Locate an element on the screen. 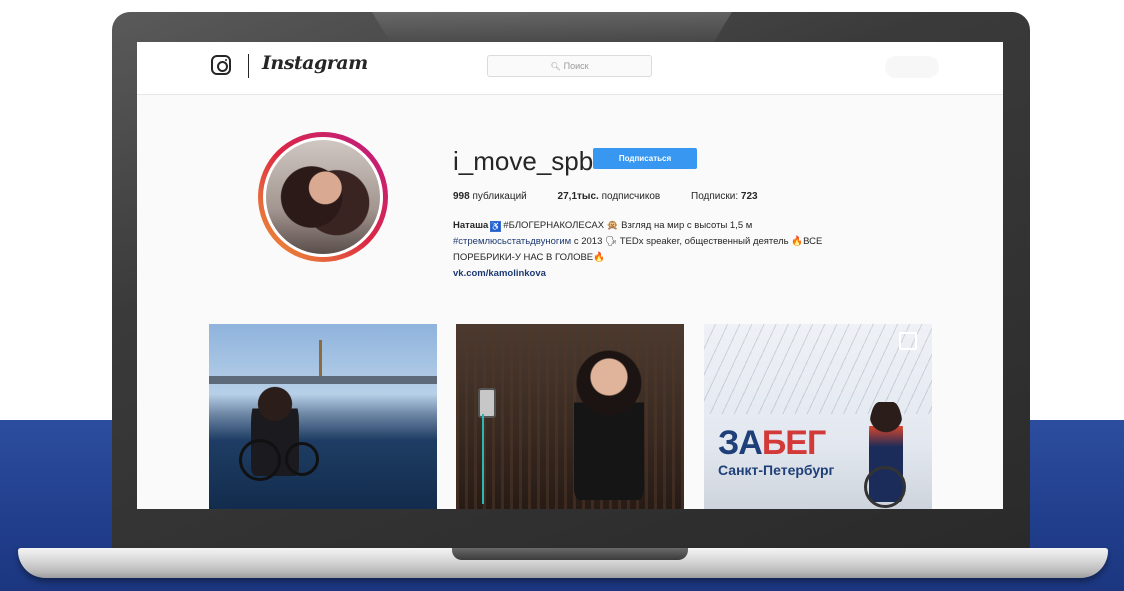  posts-count: 998 is located at coordinates (461, 196).